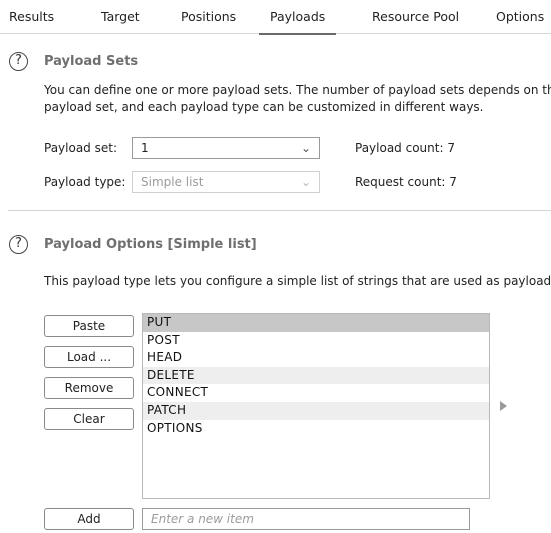 The height and width of the screenshot is (533, 551). I want to click on tab-options: Options, so click(520, 17).